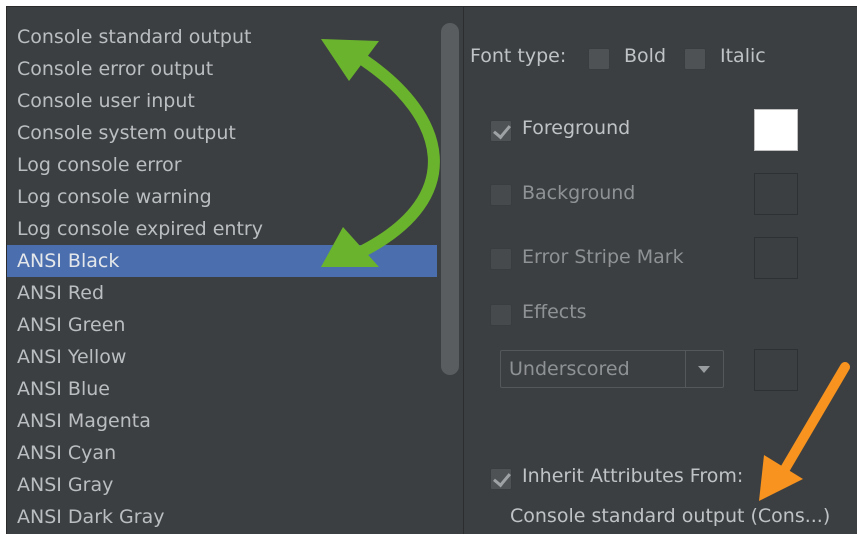 The image size is (860, 535). I want to click on foreground-color-swatch, so click(776, 130).